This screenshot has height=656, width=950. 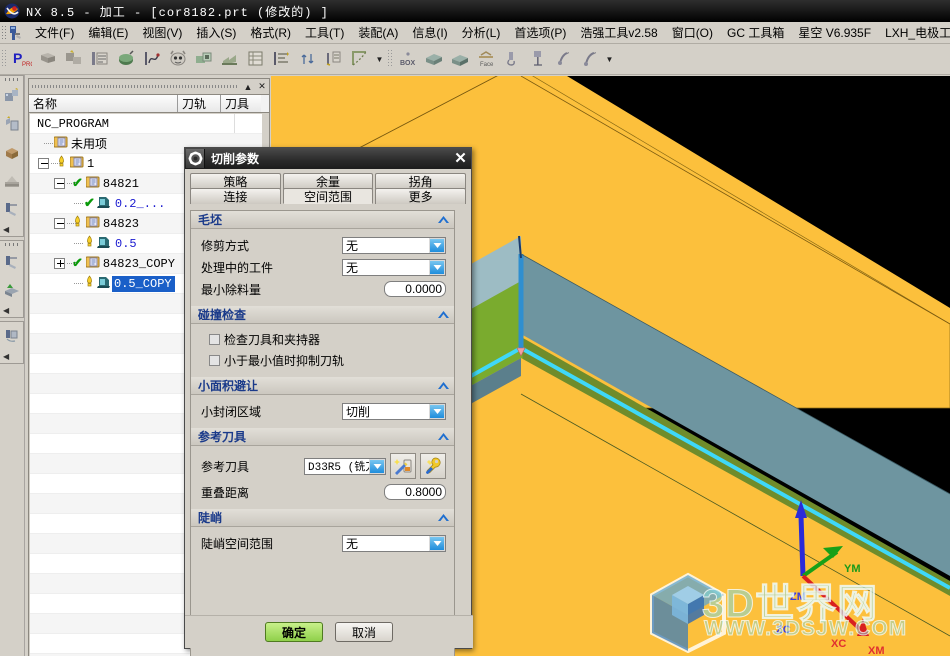 What do you see at coordinates (415, 492) in the screenshot?
I see `overlap-distance-input: 0.8000` at bounding box center [415, 492].